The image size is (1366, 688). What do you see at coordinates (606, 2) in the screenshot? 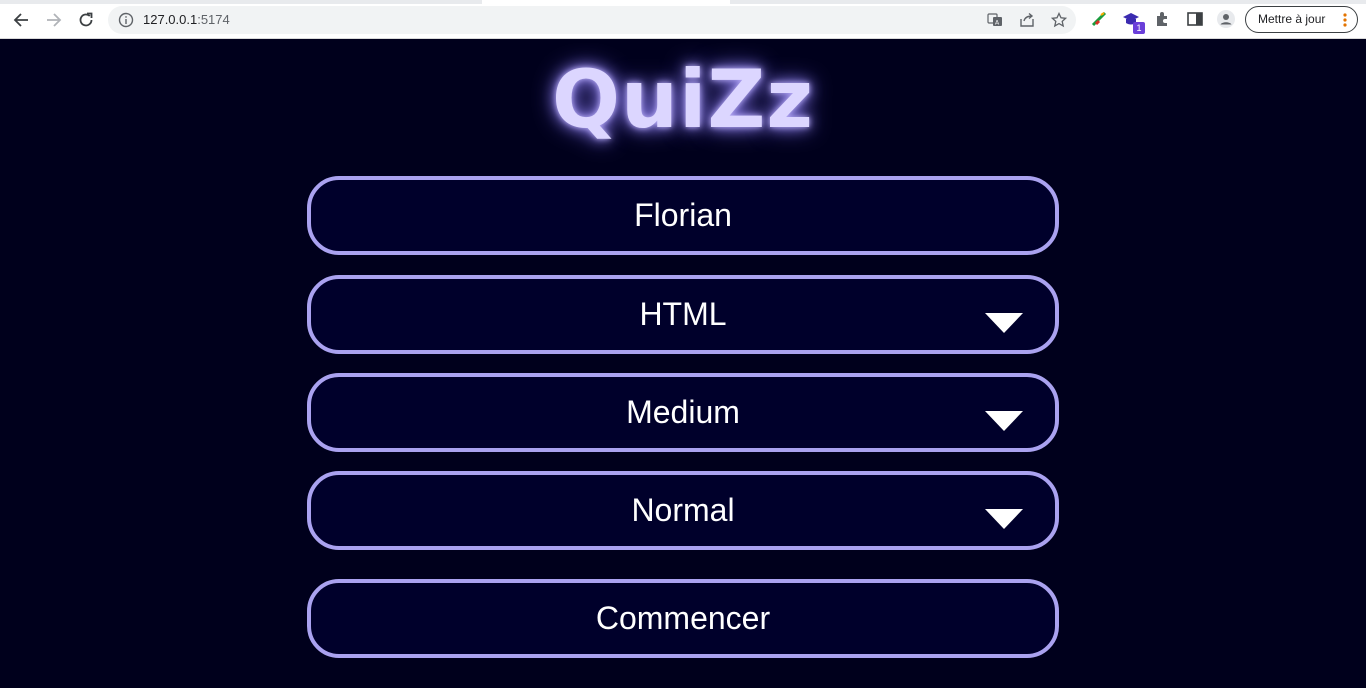
I see `active-tab-edge` at bounding box center [606, 2].